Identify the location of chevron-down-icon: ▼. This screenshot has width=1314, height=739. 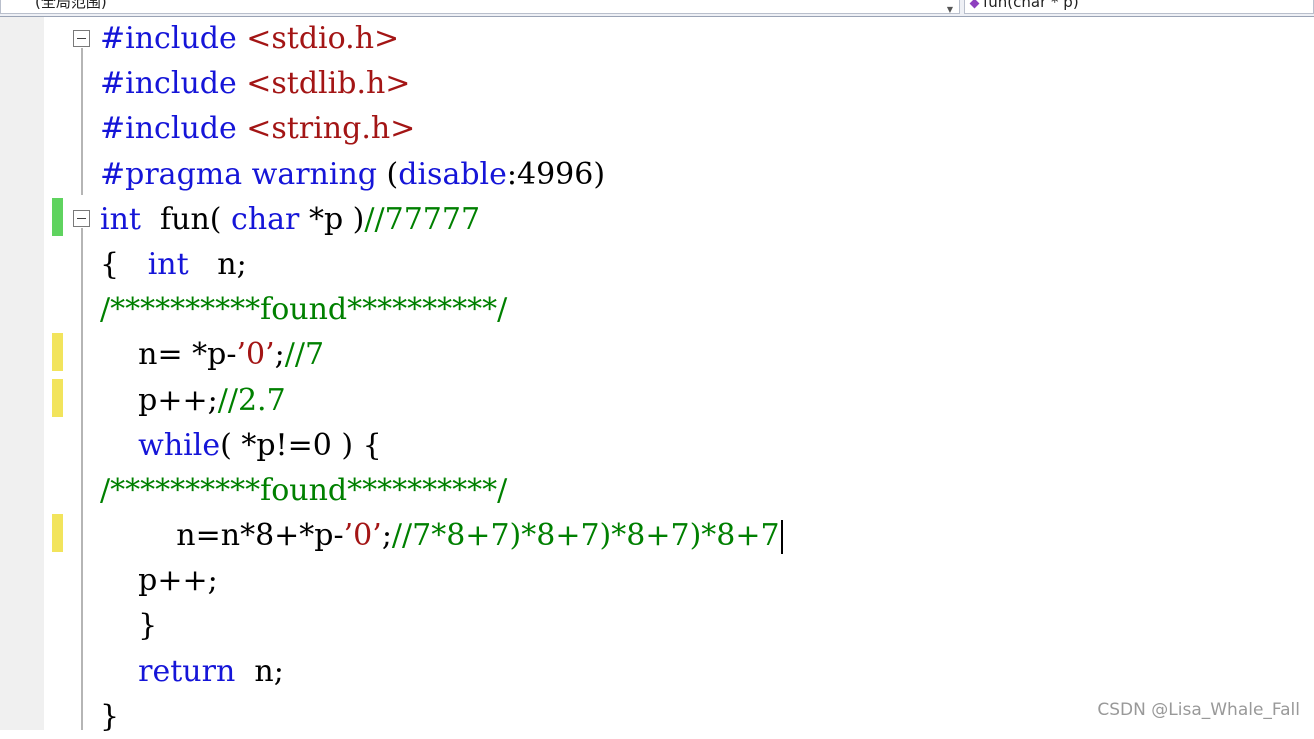
(950, 8).